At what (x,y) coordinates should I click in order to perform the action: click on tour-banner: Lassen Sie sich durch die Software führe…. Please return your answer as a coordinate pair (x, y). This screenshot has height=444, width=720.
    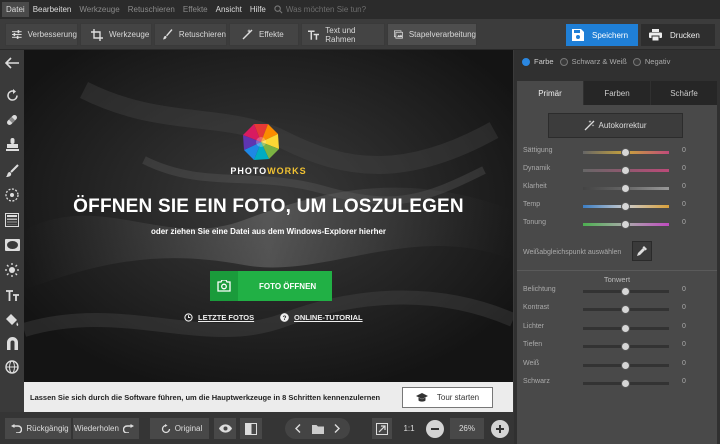
    Looking at the image, I should click on (268, 397).